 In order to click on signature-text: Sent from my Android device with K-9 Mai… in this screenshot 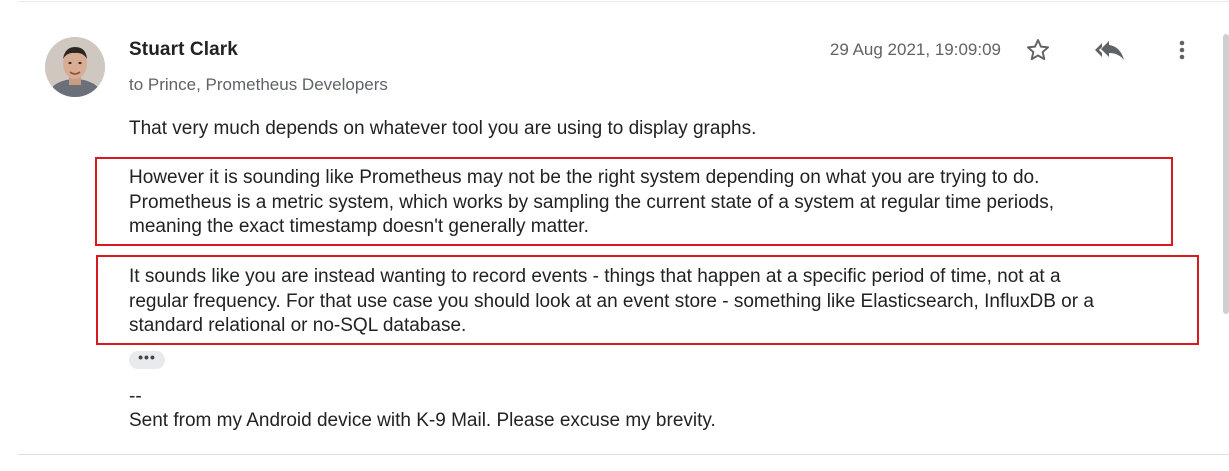, I will do `click(422, 420)`.